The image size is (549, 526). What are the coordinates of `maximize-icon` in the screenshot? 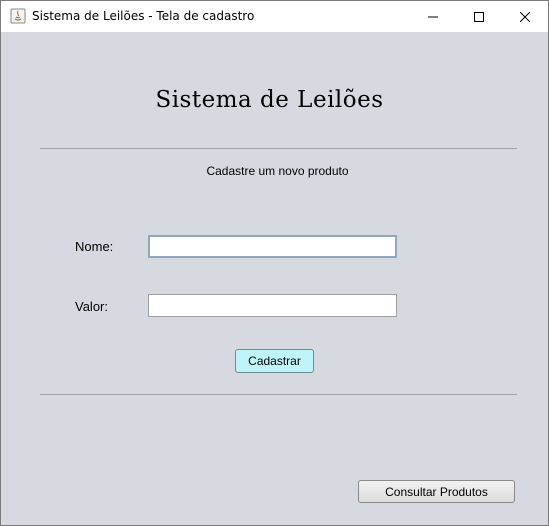 It's located at (479, 16).